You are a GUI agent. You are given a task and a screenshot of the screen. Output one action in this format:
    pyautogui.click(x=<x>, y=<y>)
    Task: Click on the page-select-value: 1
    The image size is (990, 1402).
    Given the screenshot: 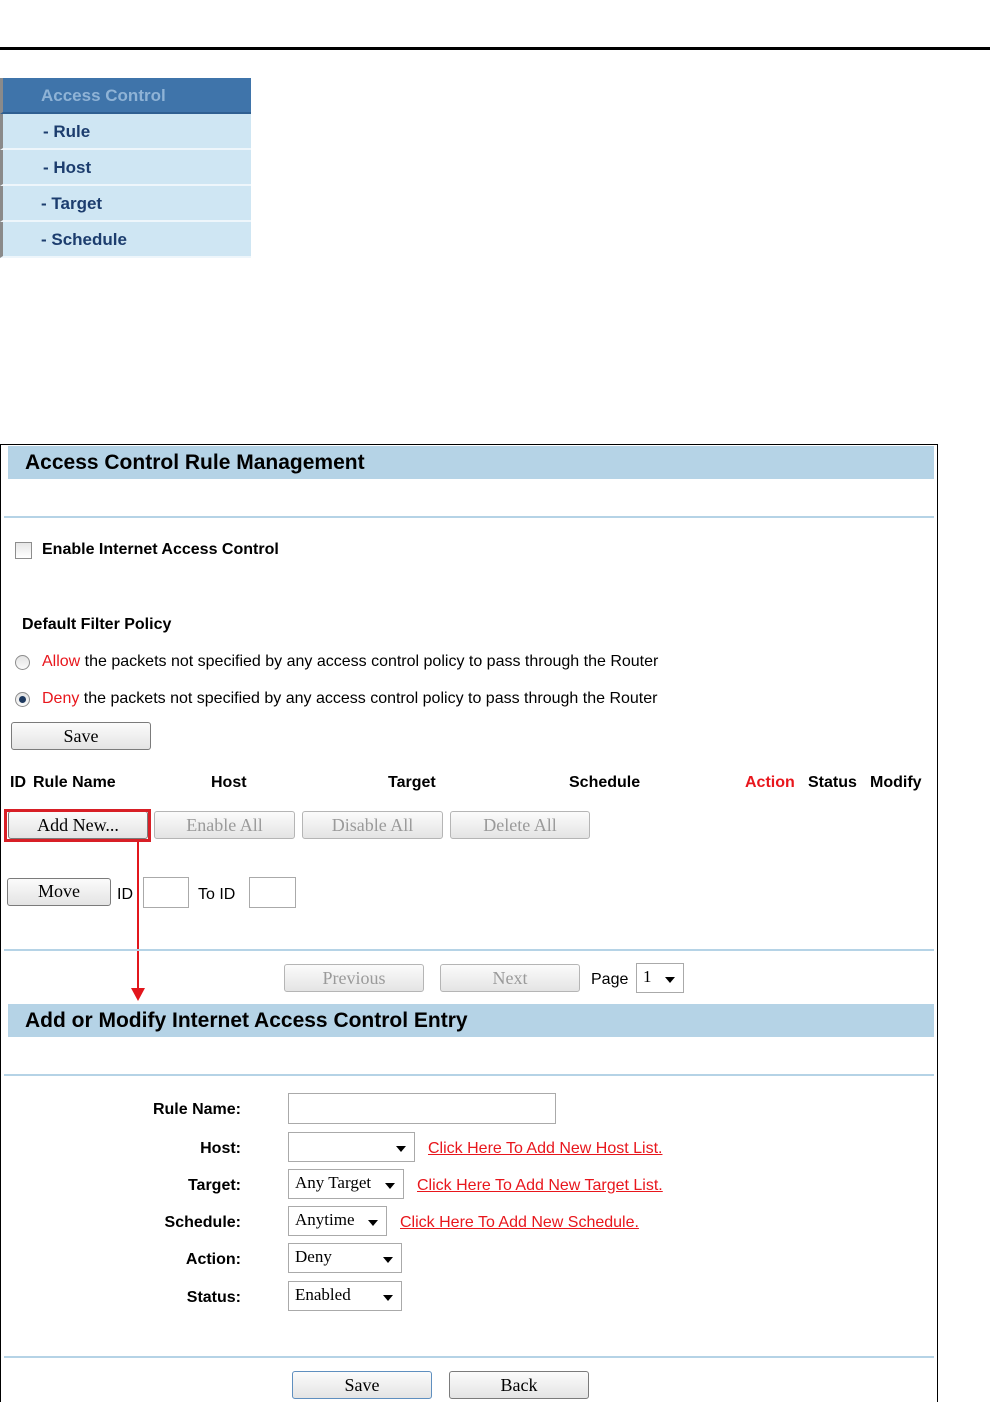 What is the action you would take?
    pyautogui.click(x=647, y=976)
    